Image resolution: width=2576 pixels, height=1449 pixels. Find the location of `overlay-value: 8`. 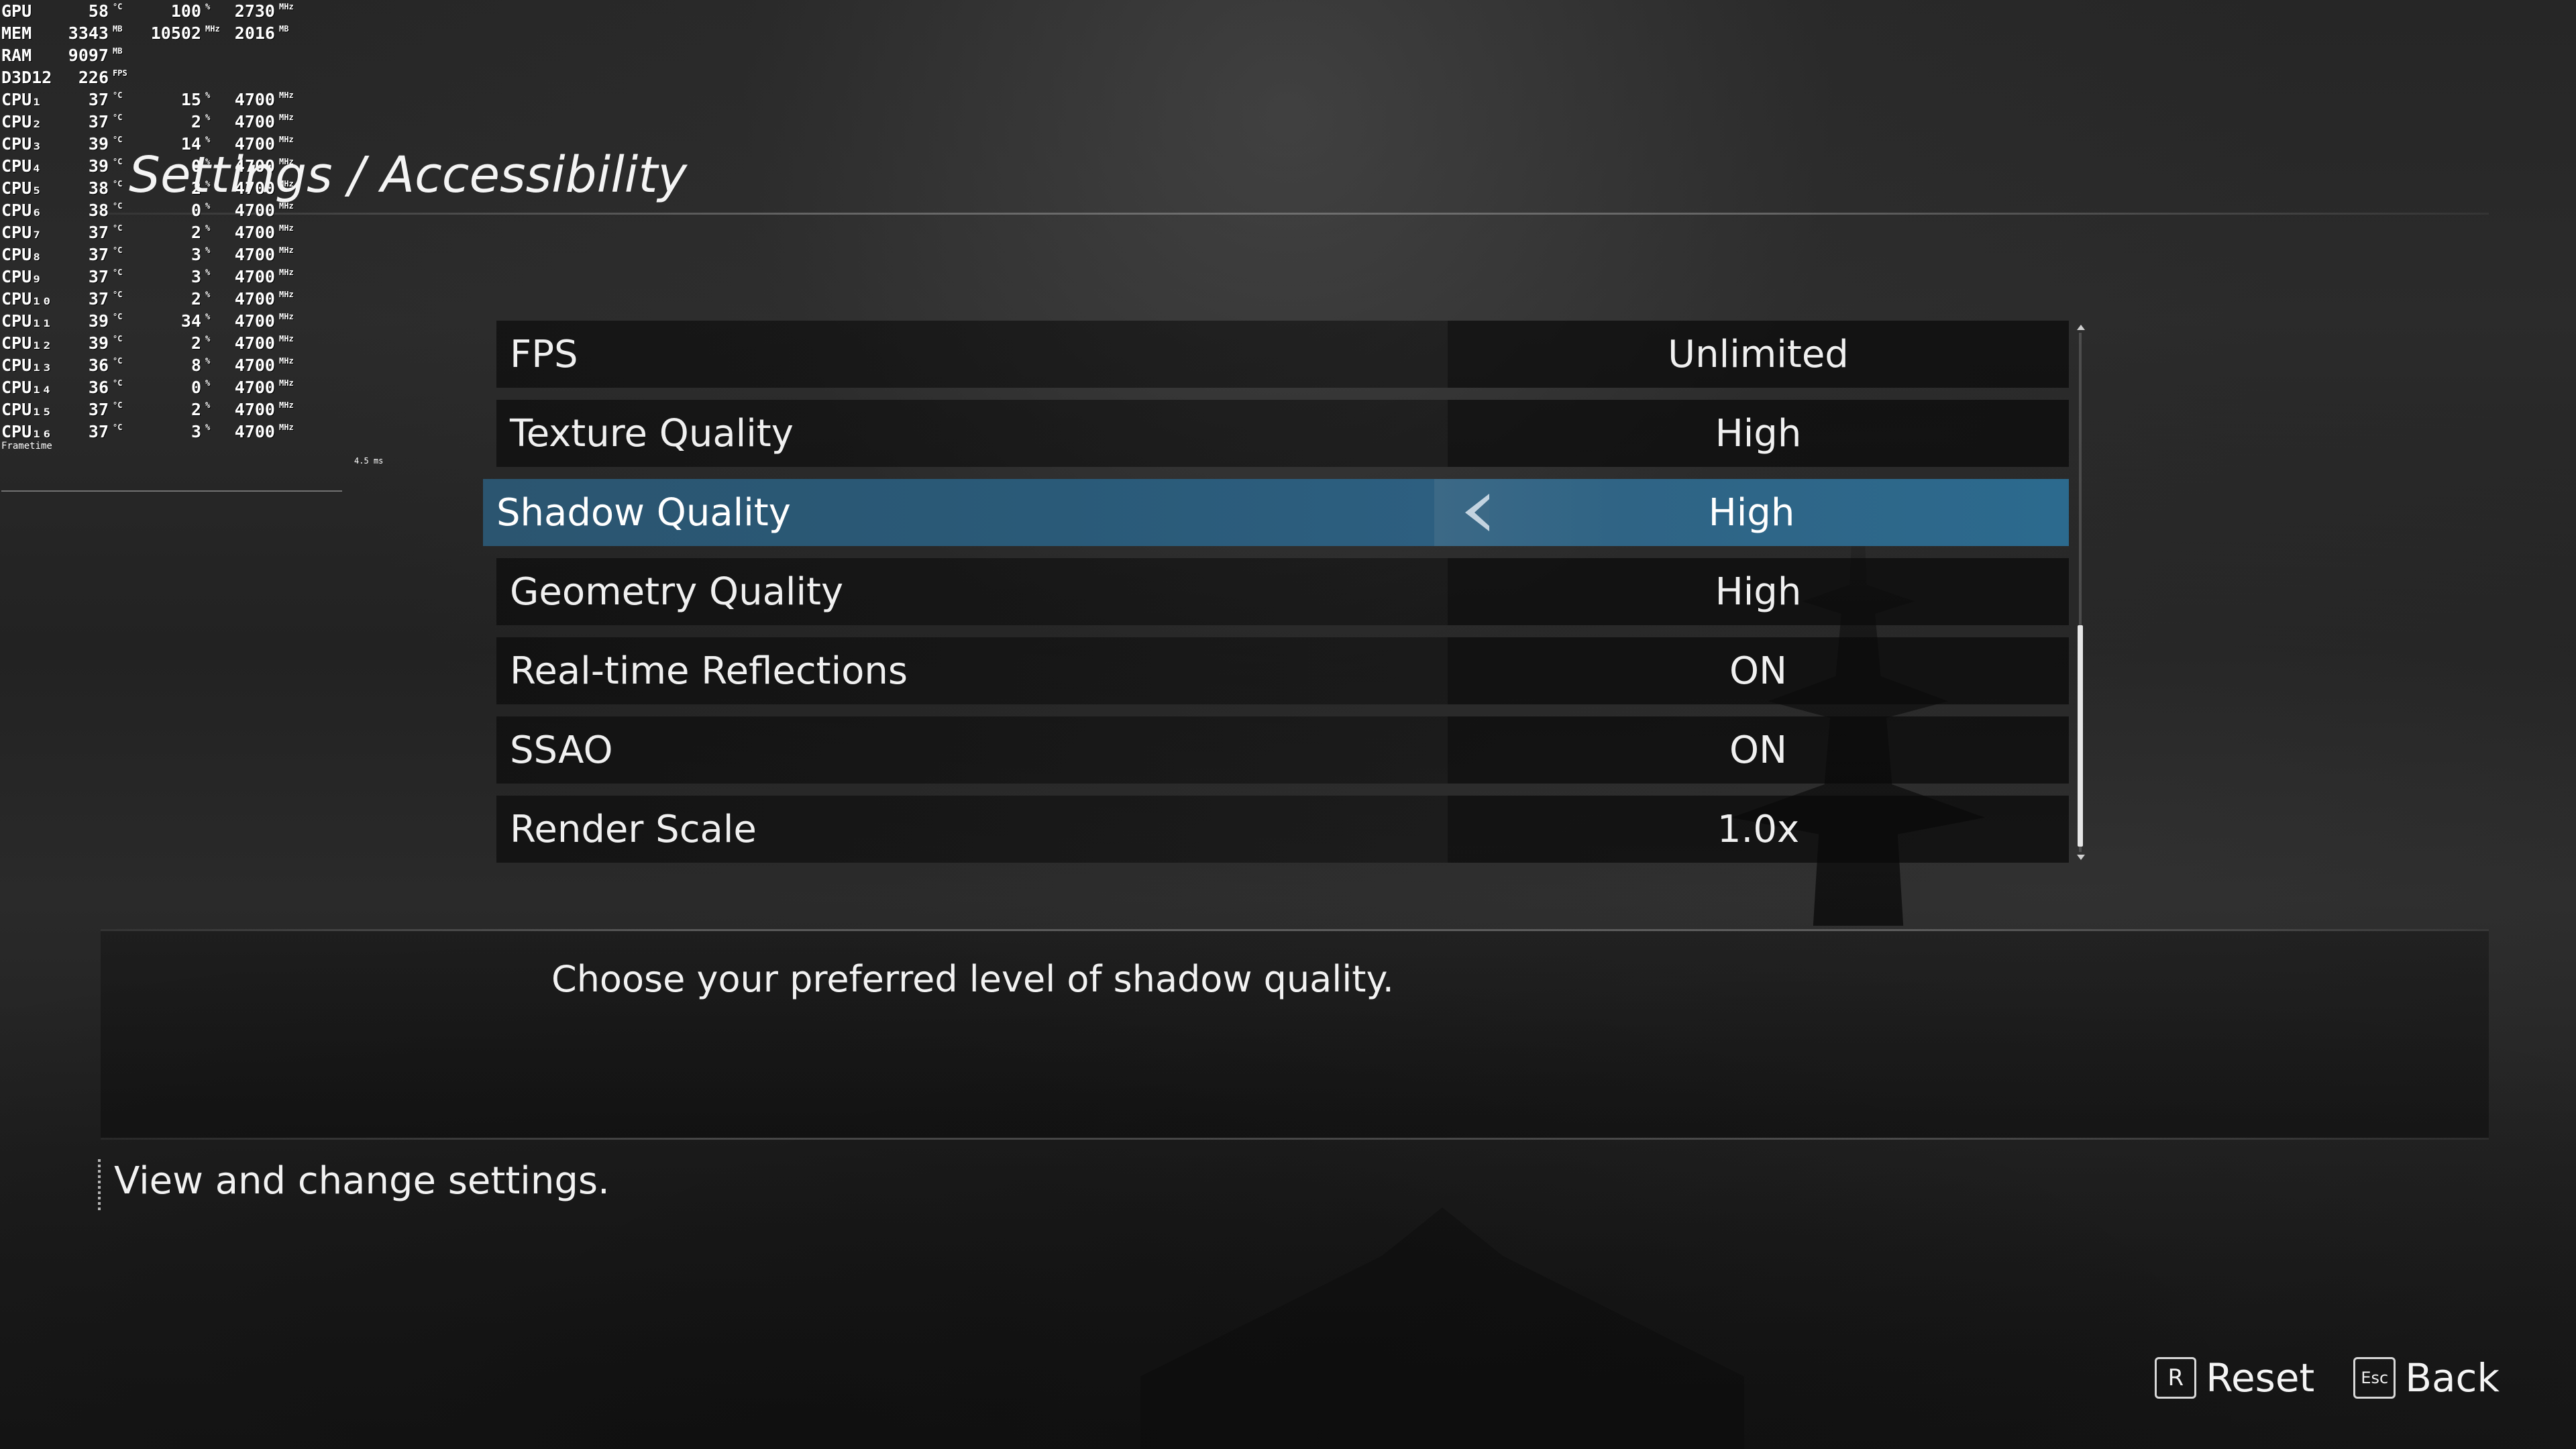

overlay-value: 8 is located at coordinates (196, 365).